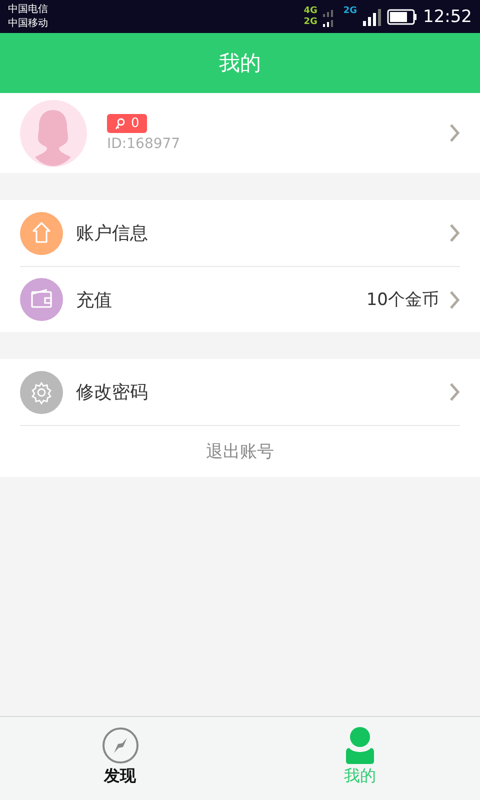 Image resolution: width=480 pixels, height=800 pixels. I want to click on menu-item-label: 充值, so click(94, 300).